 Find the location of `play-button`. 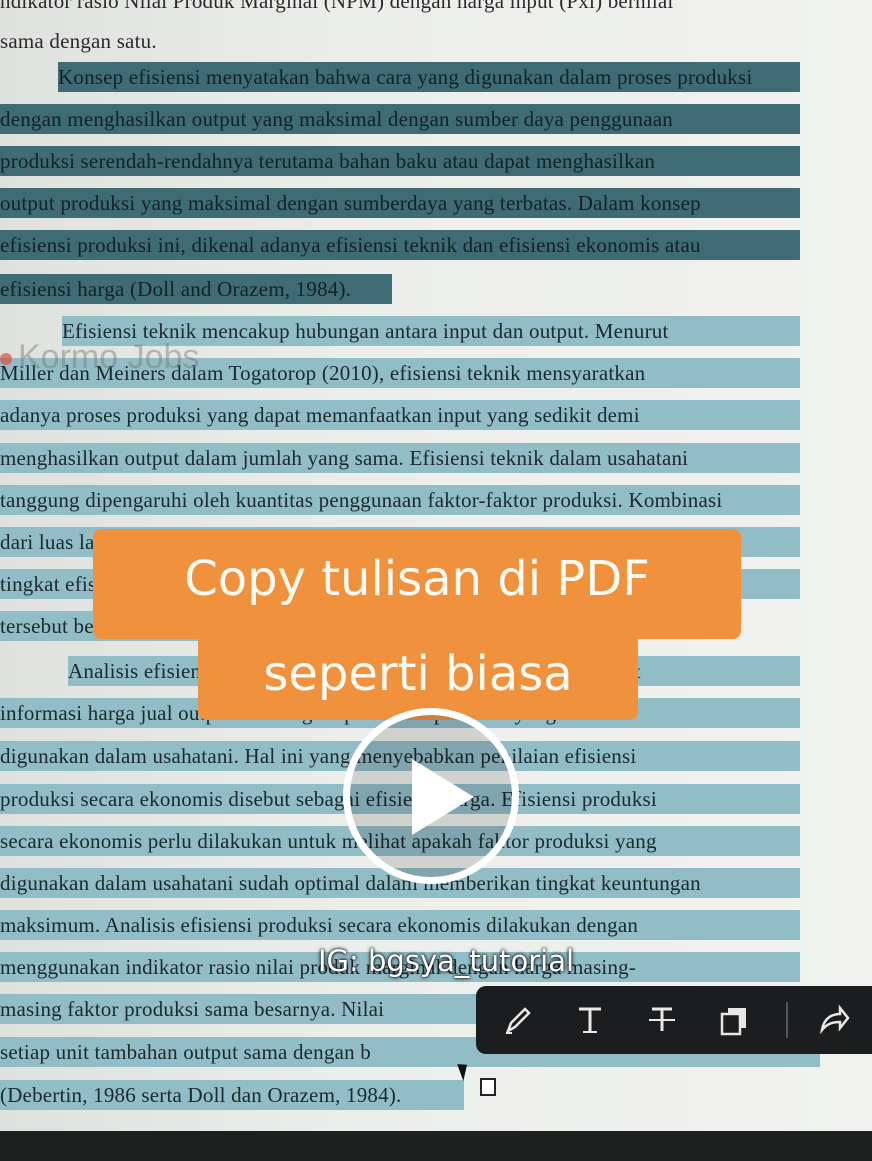

play-button is located at coordinates (431, 796).